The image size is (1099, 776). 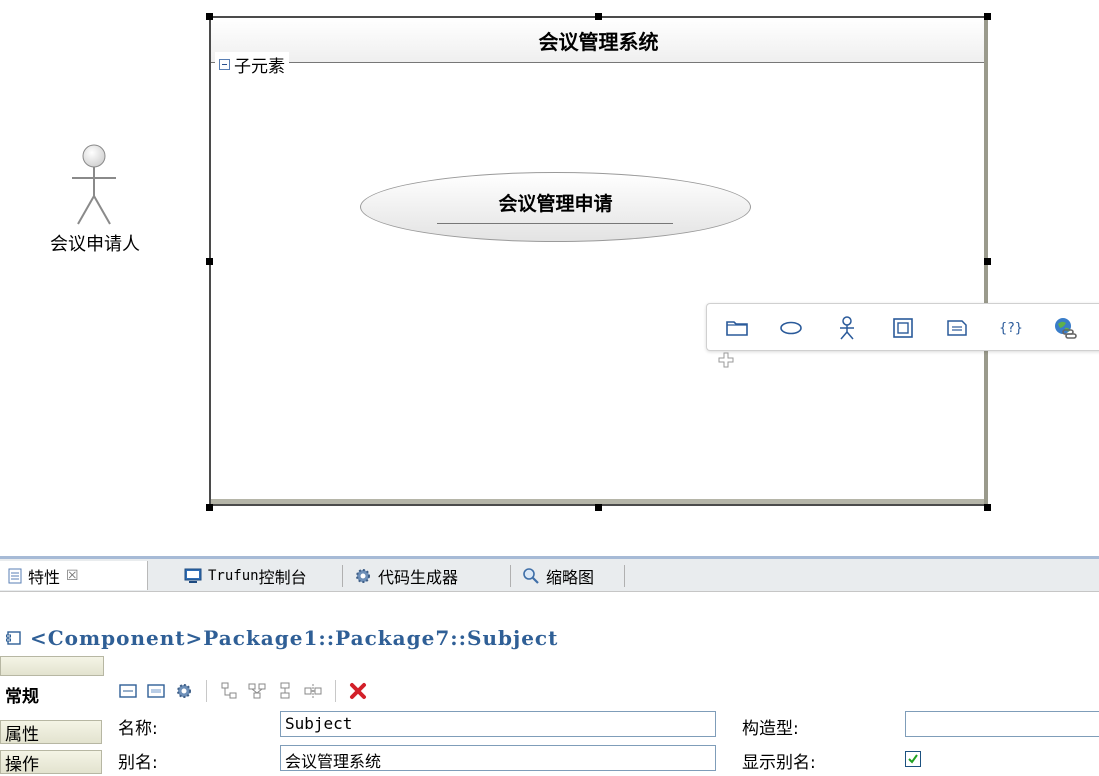 What do you see at coordinates (313, 691) in the screenshot?
I see `layout-horizontal-icon` at bounding box center [313, 691].